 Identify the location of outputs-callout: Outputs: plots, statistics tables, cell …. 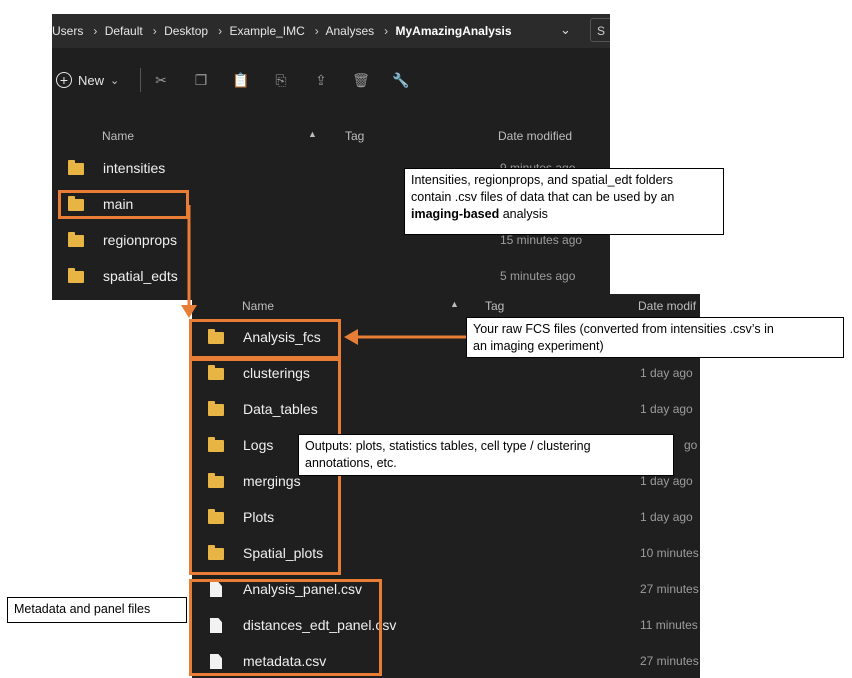
(486, 455).